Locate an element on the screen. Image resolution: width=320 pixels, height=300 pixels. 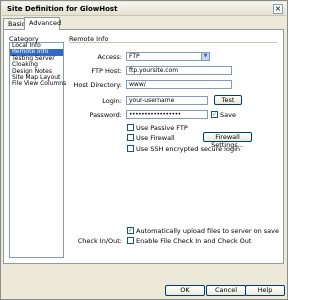
firewall-checkbox is located at coordinates (130, 137).